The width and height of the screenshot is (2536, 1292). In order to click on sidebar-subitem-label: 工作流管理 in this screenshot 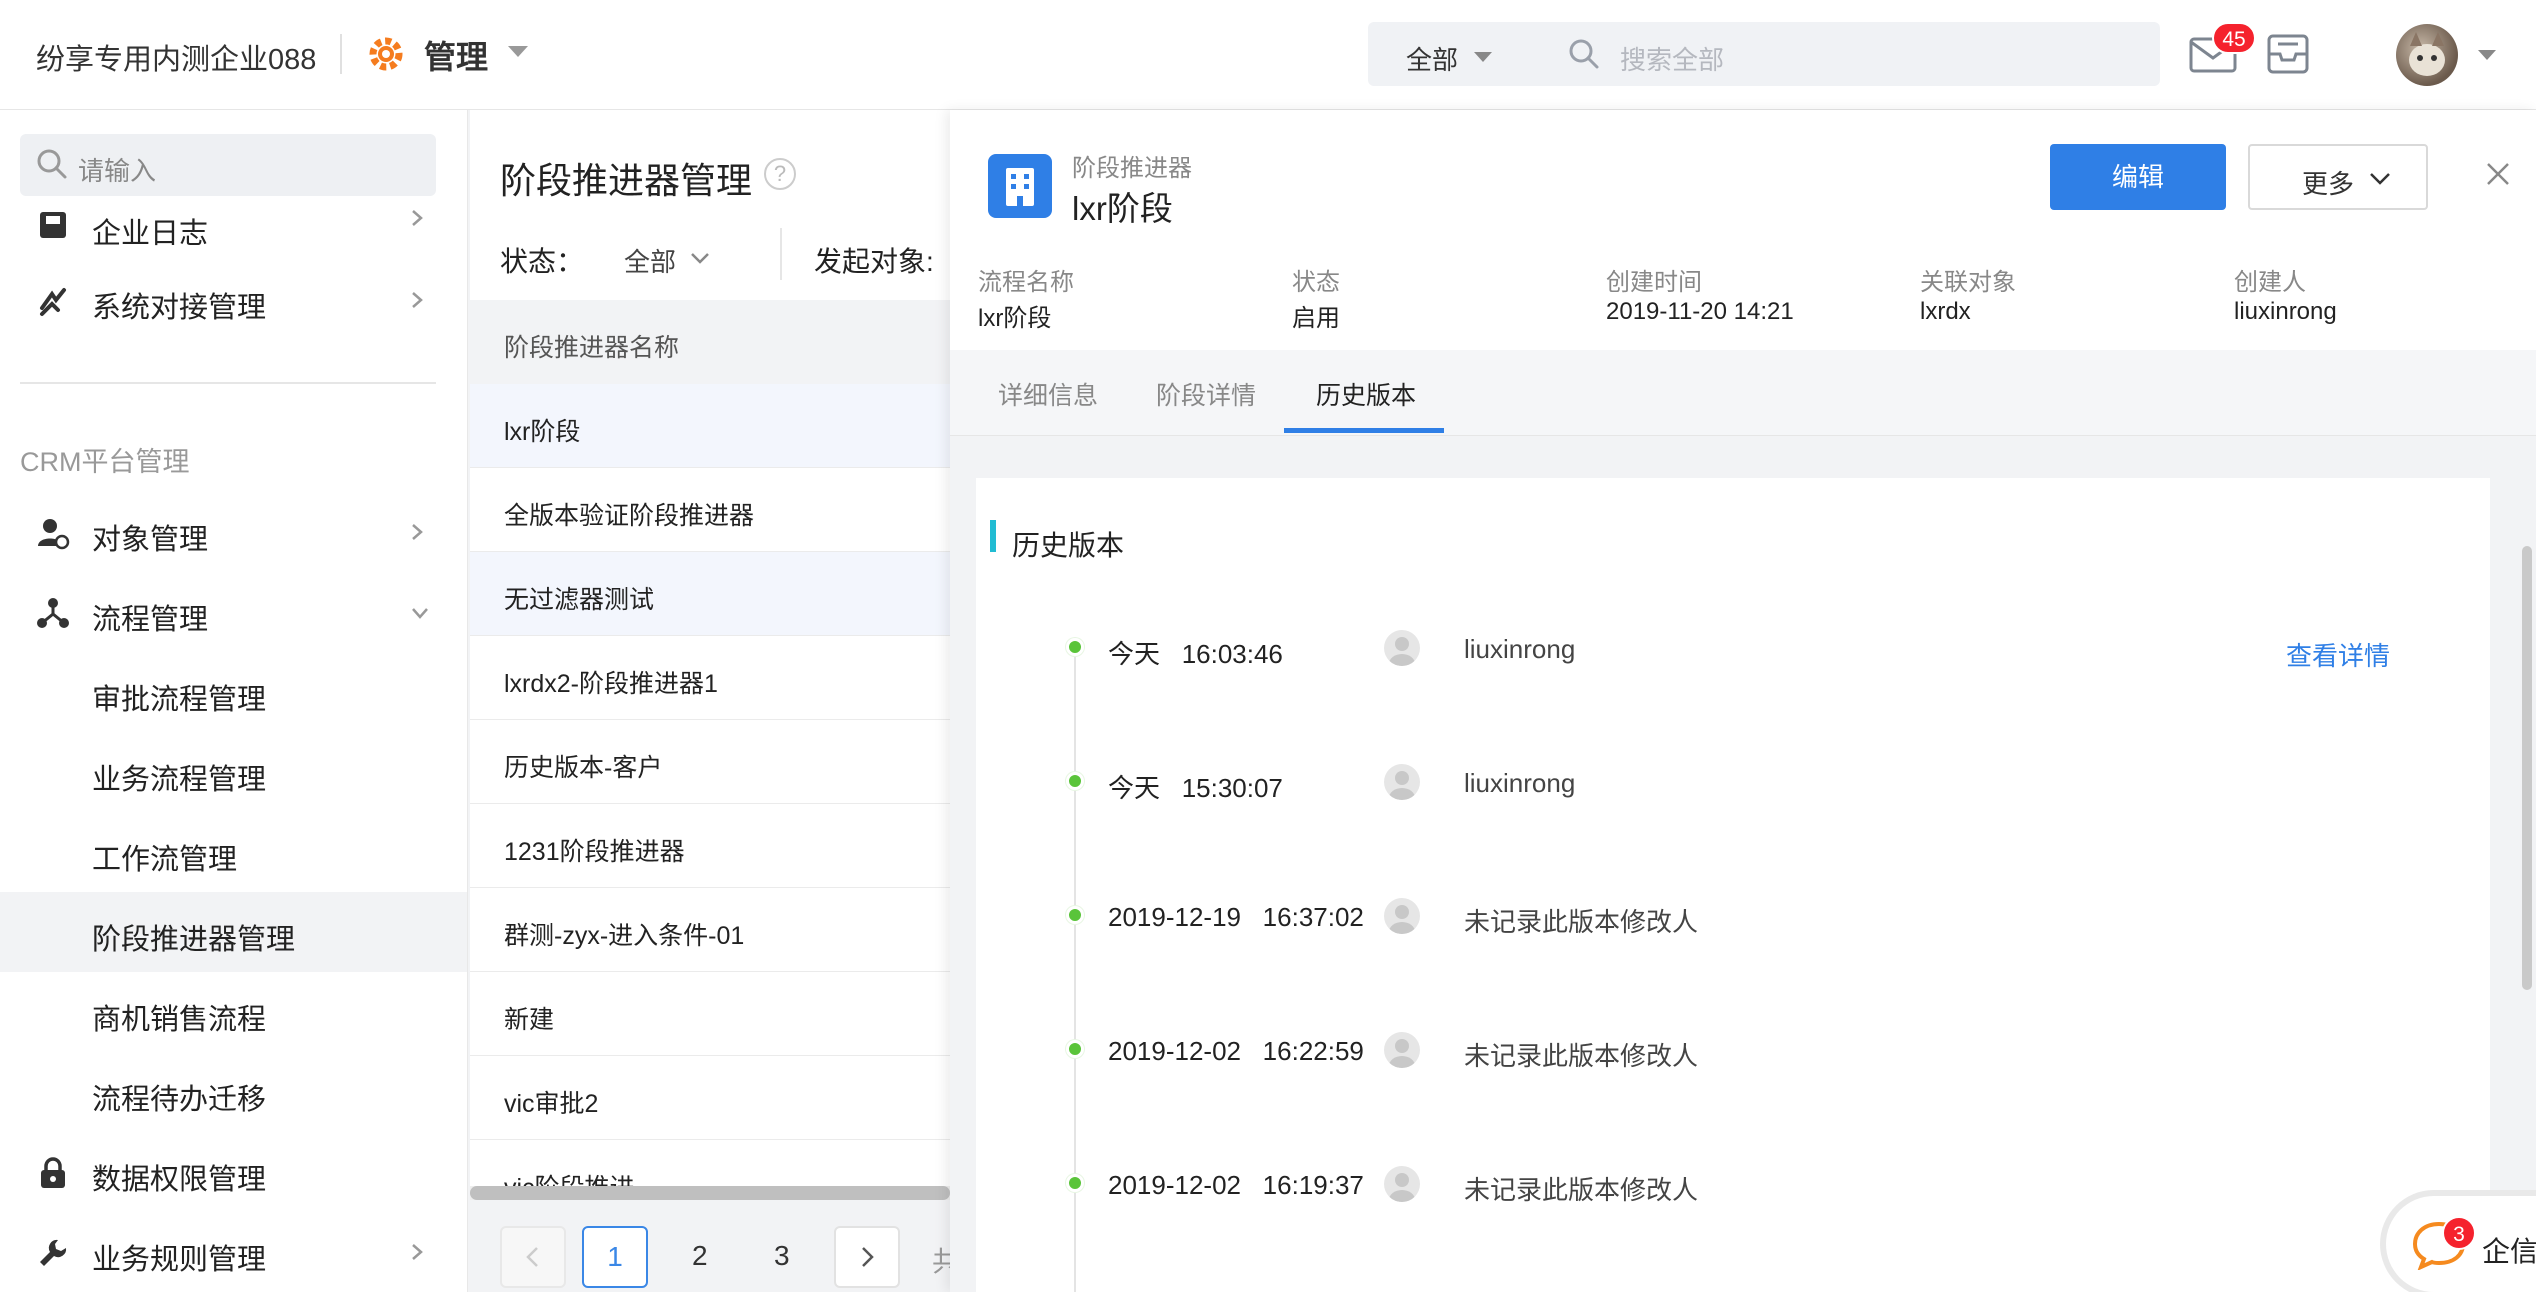, I will do `click(165, 860)`.